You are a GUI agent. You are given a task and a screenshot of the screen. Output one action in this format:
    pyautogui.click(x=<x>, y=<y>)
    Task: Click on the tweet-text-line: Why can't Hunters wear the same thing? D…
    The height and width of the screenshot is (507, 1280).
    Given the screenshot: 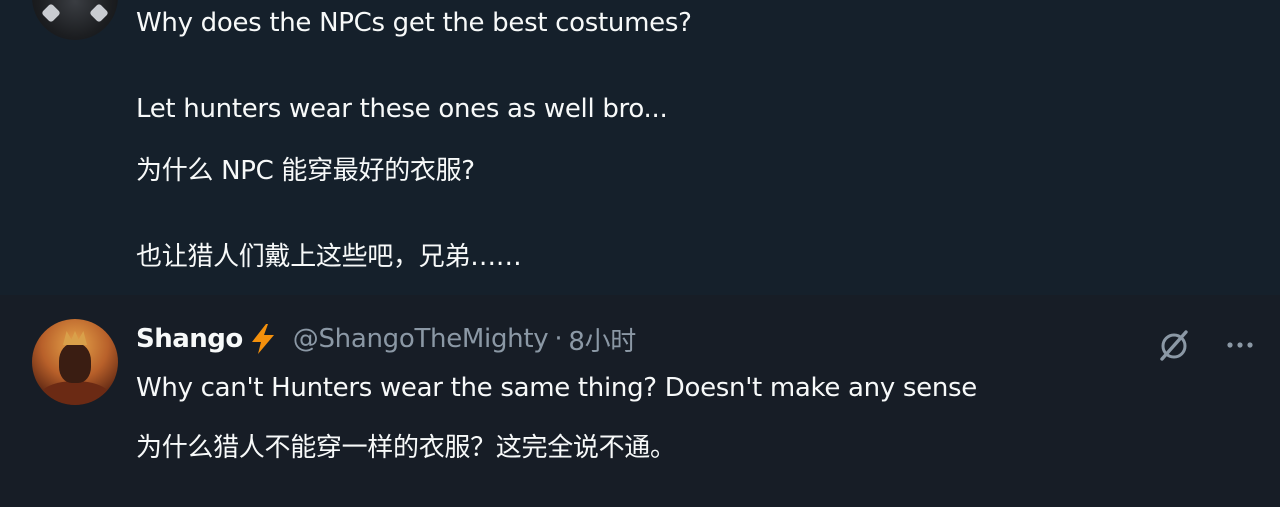 What is the action you would take?
    pyautogui.click(x=556, y=388)
    